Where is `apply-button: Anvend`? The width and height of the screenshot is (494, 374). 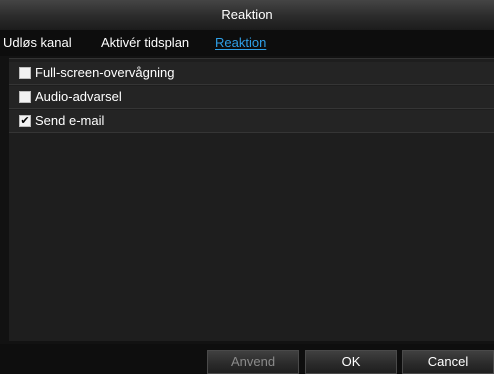 apply-button: Anvend is located at coordinates (253, 362).